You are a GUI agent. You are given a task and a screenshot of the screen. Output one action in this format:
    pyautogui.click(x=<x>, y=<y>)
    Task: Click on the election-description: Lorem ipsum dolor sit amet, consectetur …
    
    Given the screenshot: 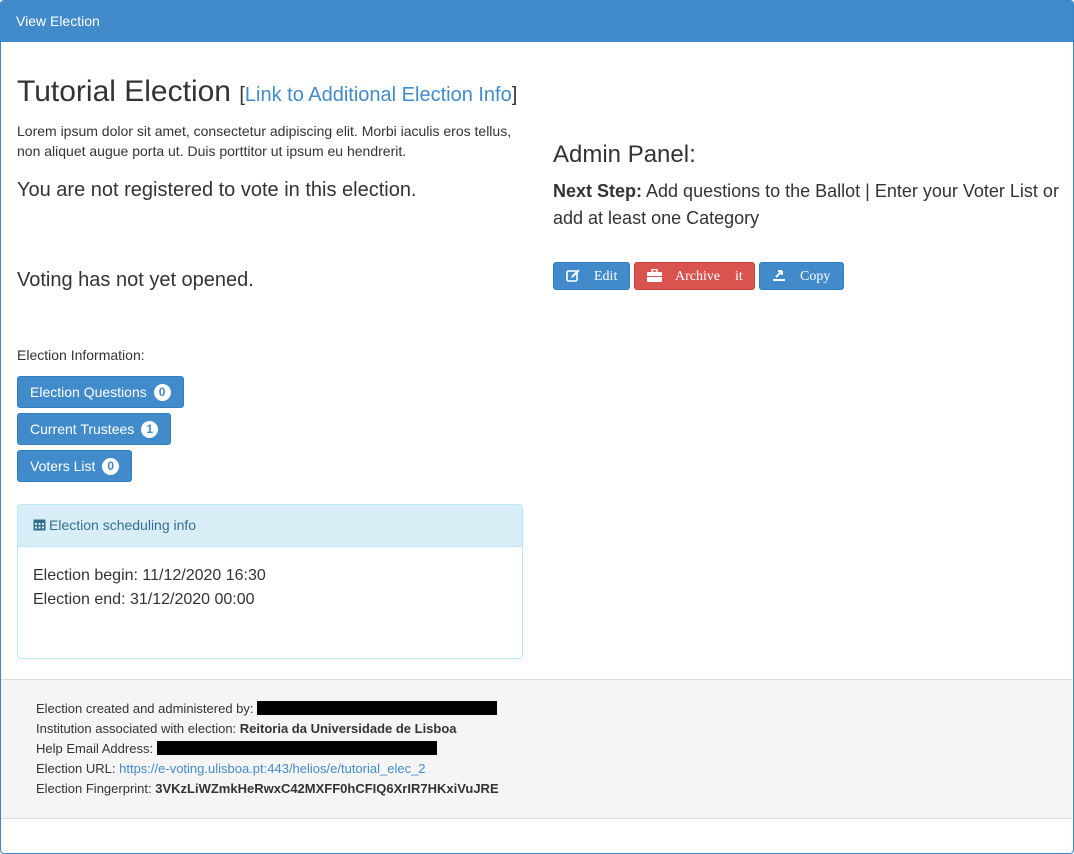 What is the action you would take?
    pyautogui.click(x=264, y=141)
    